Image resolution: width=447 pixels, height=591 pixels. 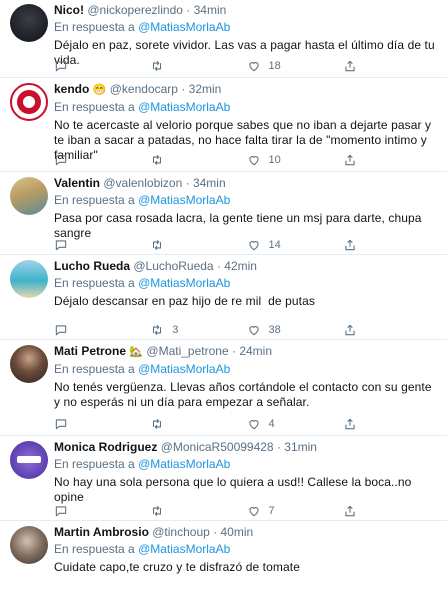 I want to click on handle: @tinchoup, so click(x=181, y=532).